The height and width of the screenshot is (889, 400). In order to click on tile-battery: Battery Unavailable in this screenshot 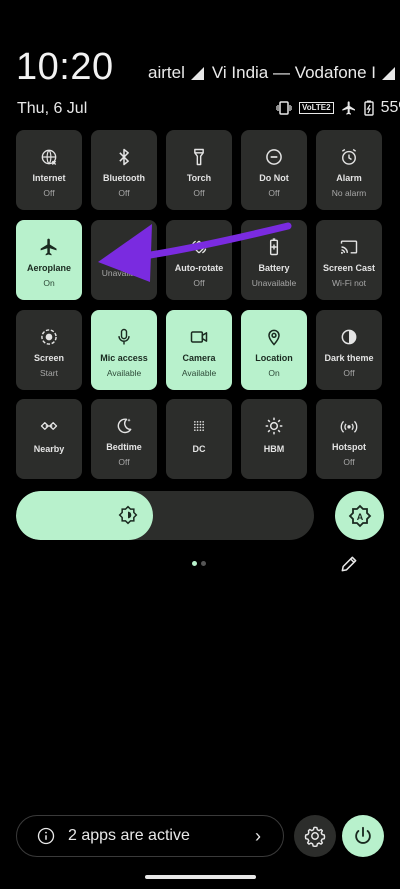, I will do `click(274, 260)`.